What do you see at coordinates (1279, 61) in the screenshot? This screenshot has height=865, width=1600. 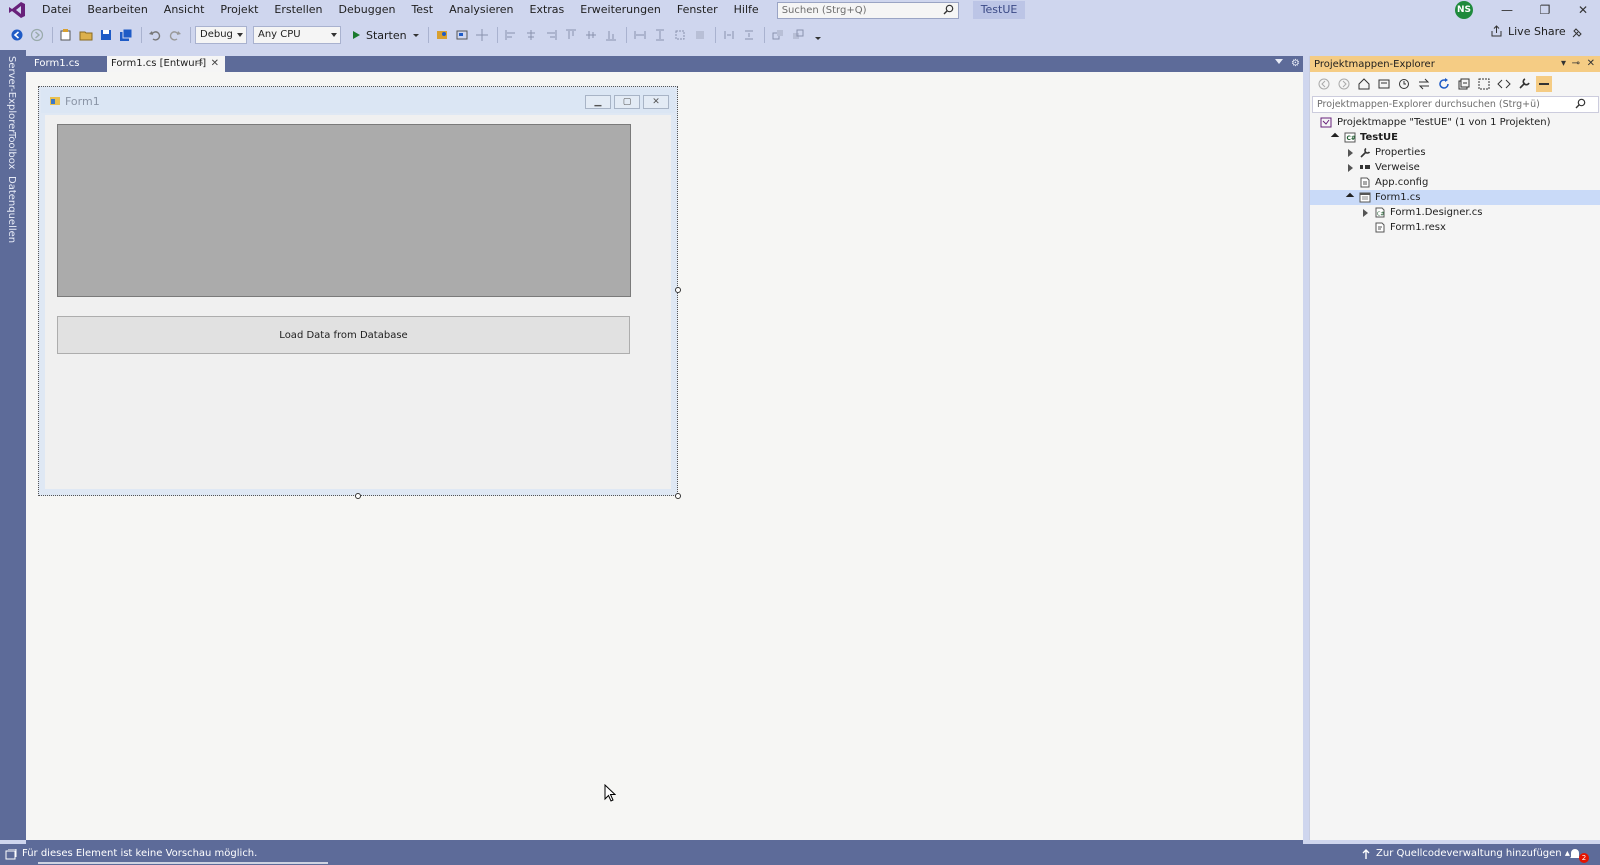 I see `document-list-dropdown-icon` at bounding box center [1279, 61].